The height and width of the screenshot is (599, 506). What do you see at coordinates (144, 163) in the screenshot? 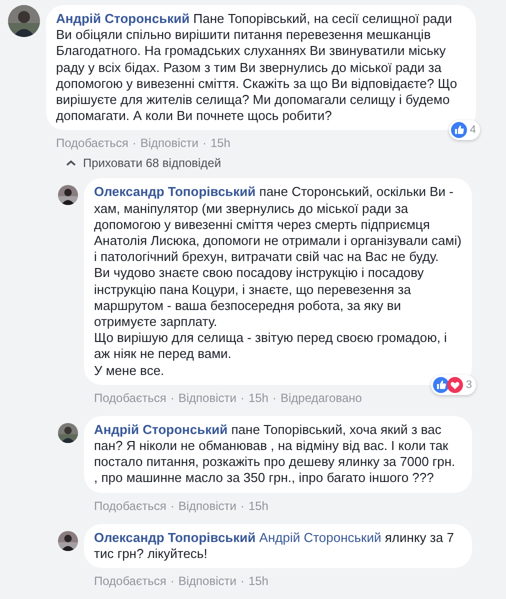
I see `hide-replies-link: Приховати 68 відповідей` at bounding box center [144, 163].